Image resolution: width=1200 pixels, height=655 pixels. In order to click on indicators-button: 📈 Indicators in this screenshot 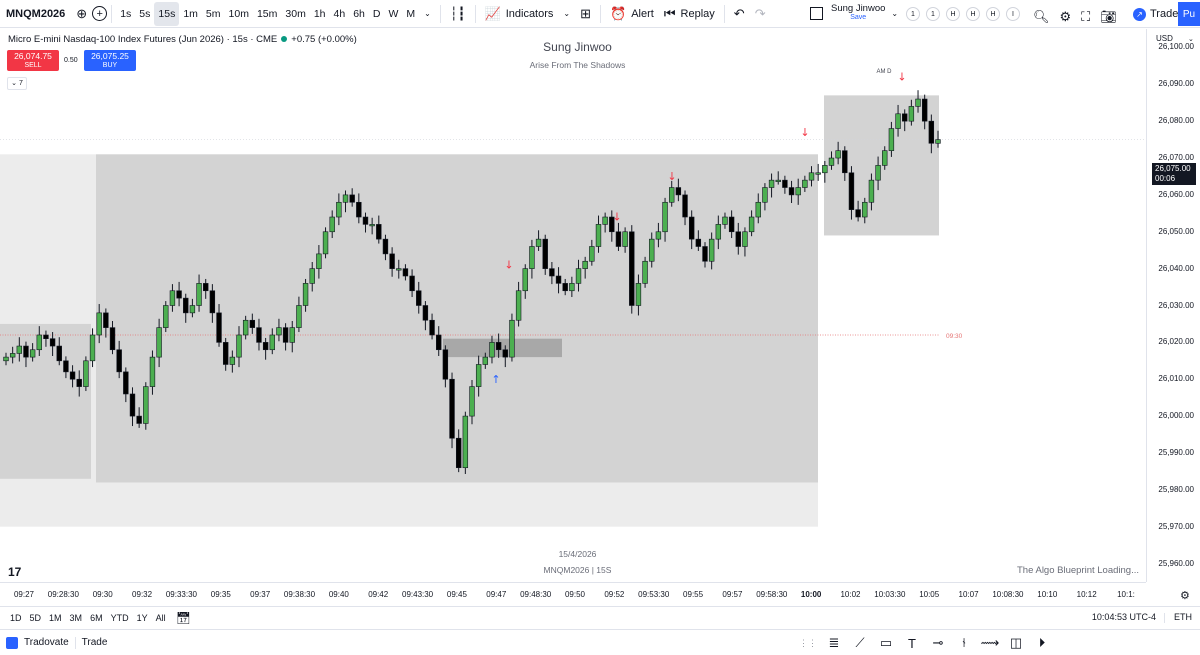, I will do `click(519, 14)`.